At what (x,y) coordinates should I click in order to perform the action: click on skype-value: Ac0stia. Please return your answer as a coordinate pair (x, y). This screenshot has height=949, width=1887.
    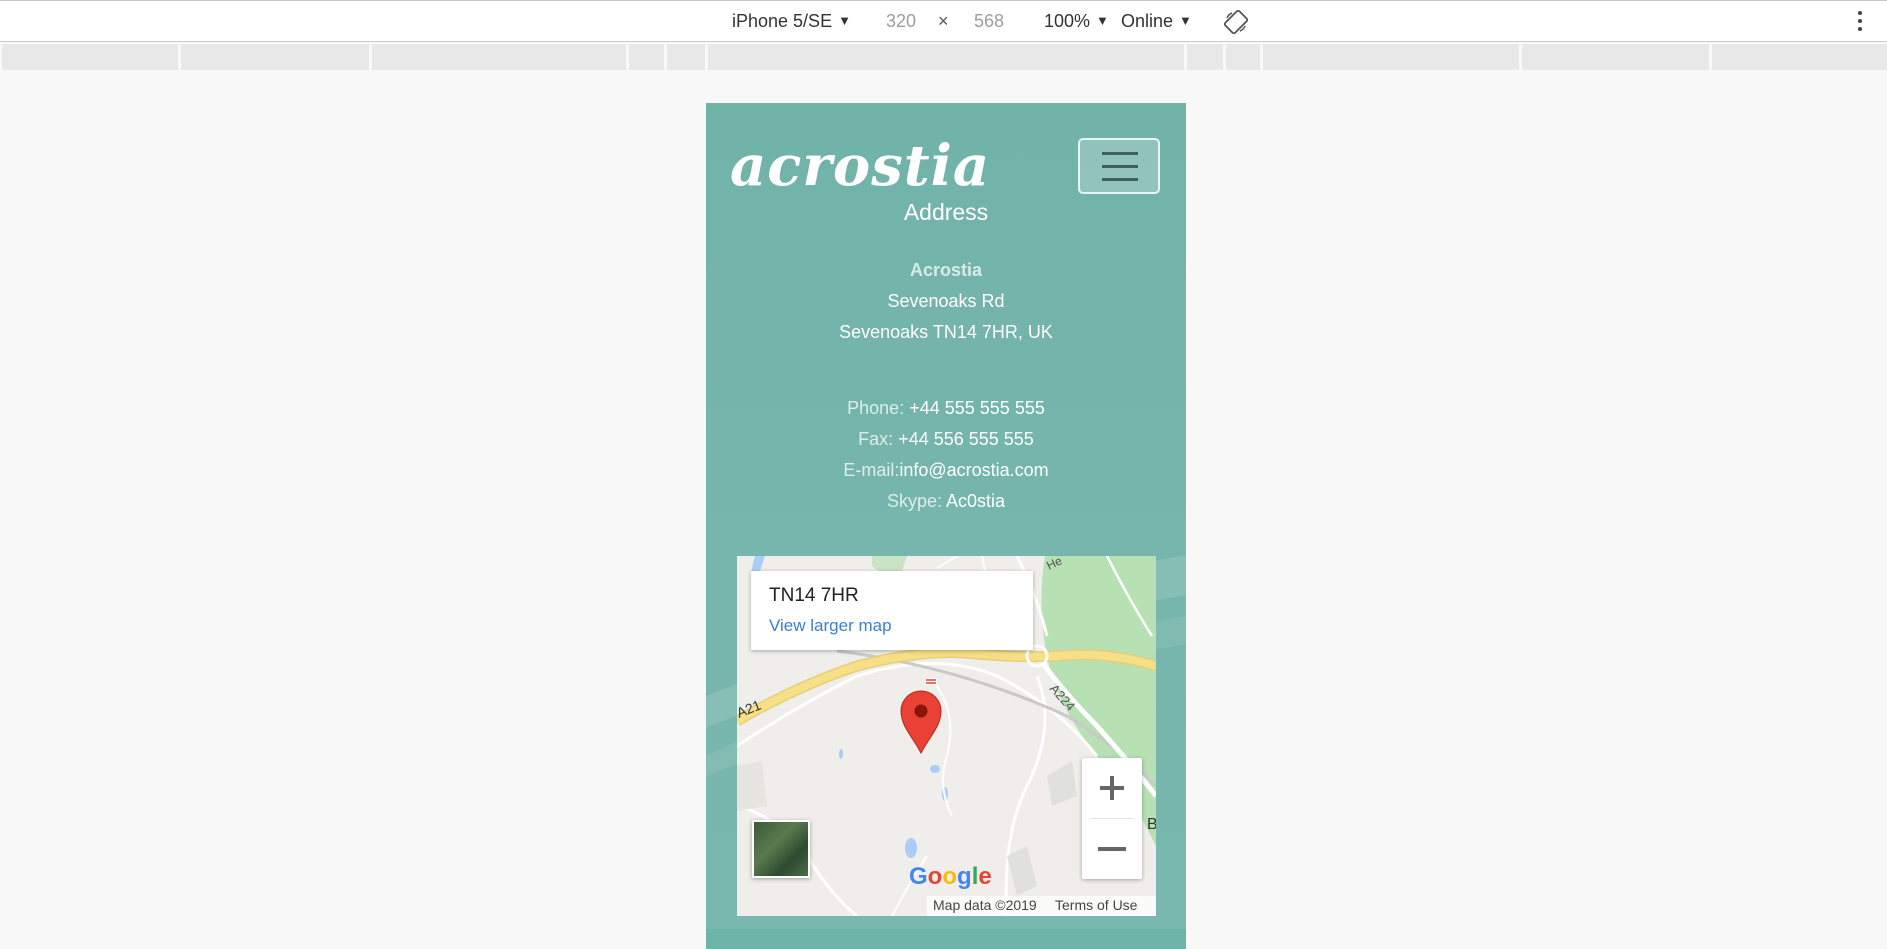
    Looking at the image, I should click on (975, 501).